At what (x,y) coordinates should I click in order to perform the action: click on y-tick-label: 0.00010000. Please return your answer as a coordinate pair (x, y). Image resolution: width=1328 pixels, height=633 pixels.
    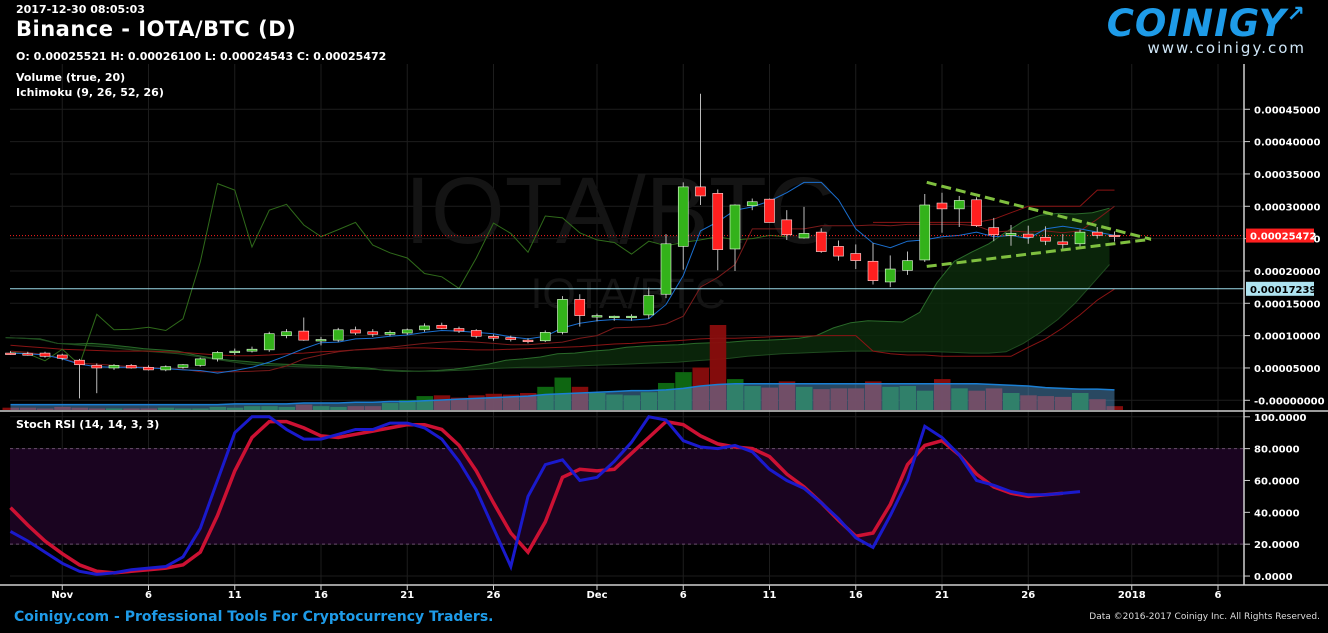
    Looking at the image, I should click on (1287, 337).